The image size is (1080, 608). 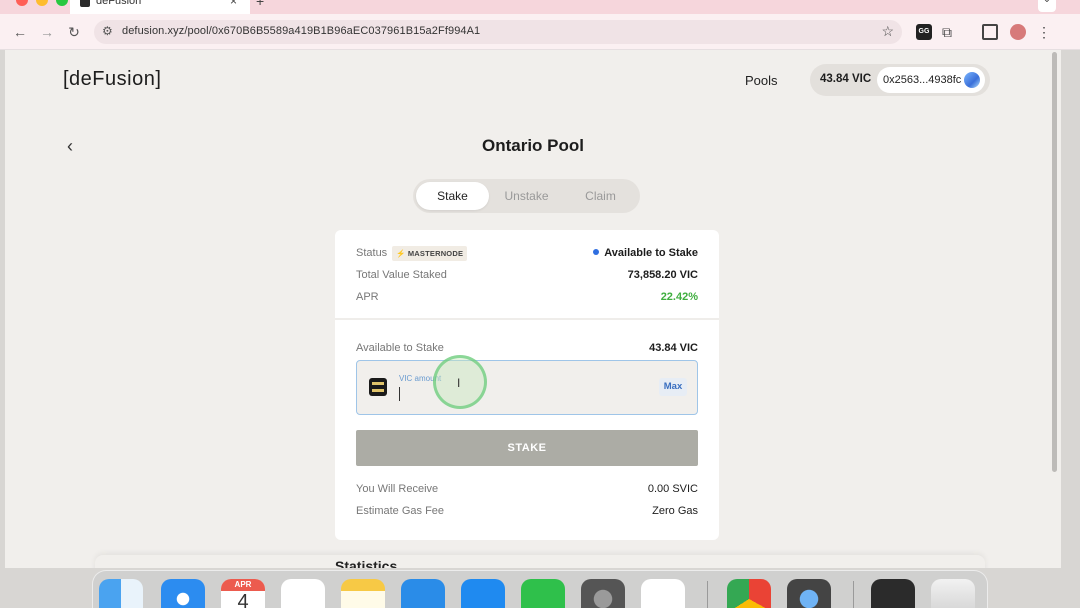 I want to click on back-arrow-icon: ←, so click(x=20, y=32).